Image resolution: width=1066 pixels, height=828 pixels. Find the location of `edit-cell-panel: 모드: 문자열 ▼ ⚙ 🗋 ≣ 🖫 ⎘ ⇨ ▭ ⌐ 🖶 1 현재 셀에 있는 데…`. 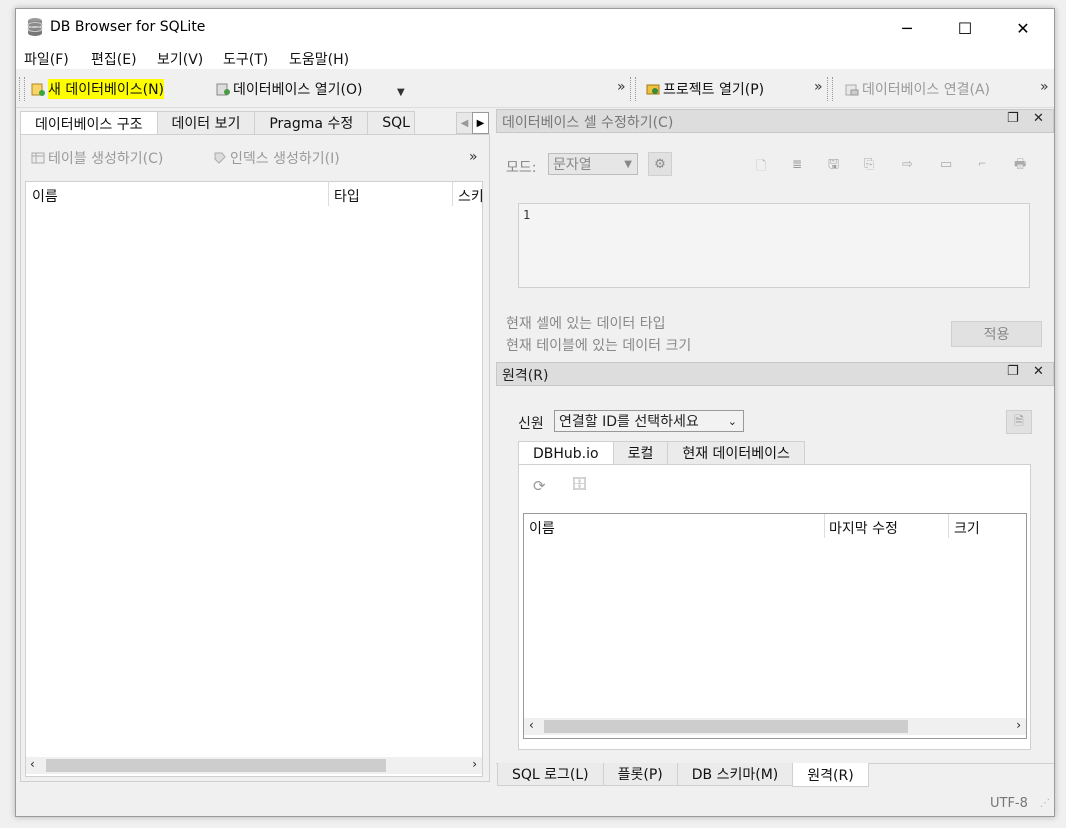

edit-cell-panel: 모드: 문자열 ▼ ⚙ 🗋 ≣ 🖫 ⎘ ⇨ ▭ ⌐ 🖶 1 현재 셀에 있는 데… is located at coordinates (775, 247).